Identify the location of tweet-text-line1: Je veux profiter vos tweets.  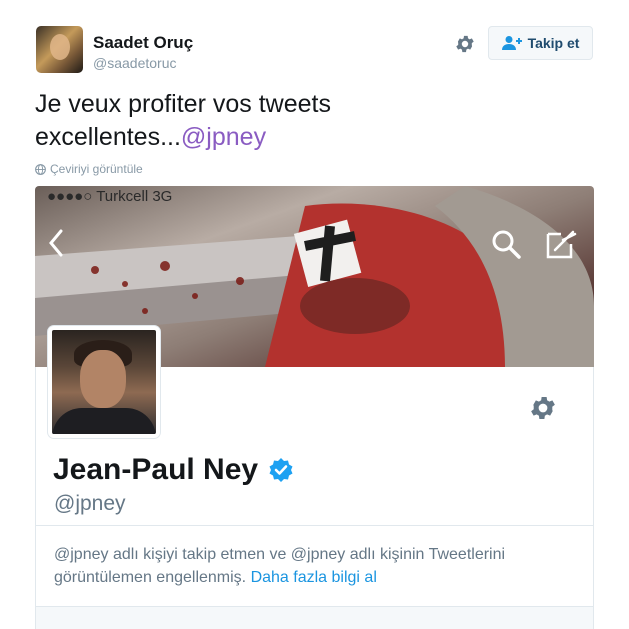
(183, 104).